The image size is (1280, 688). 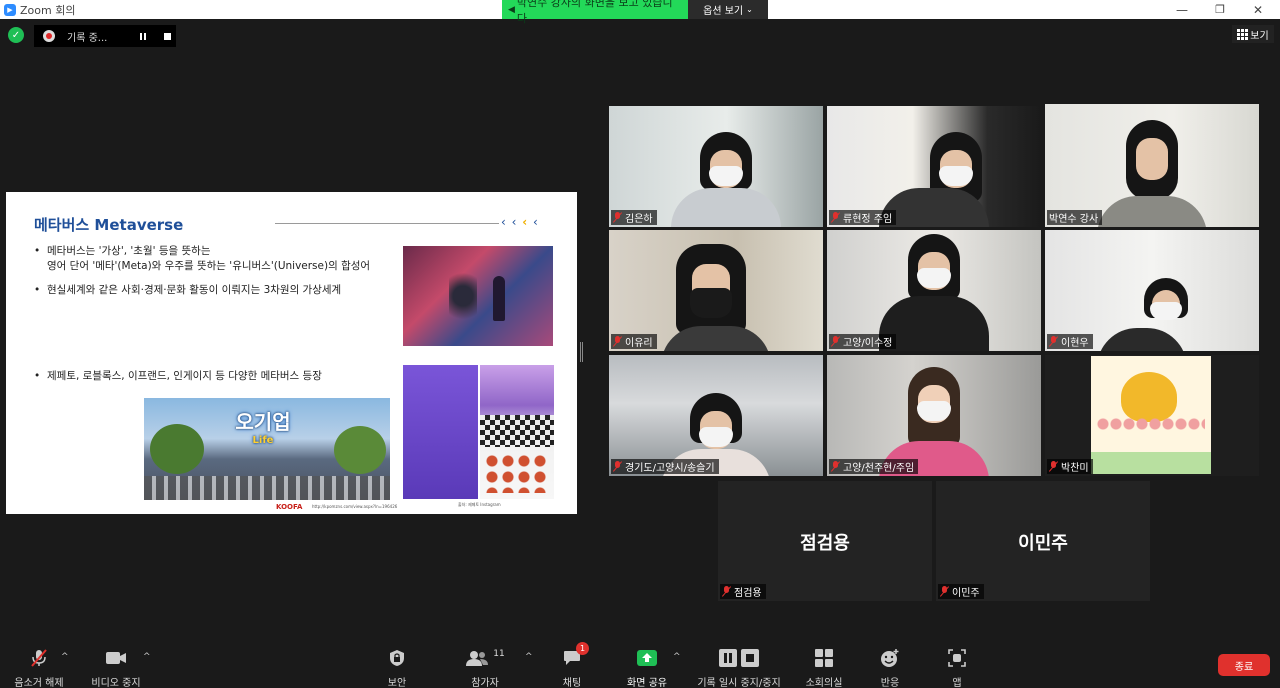 I want to click on participants-icon: 11, so click(x=485, y=658).